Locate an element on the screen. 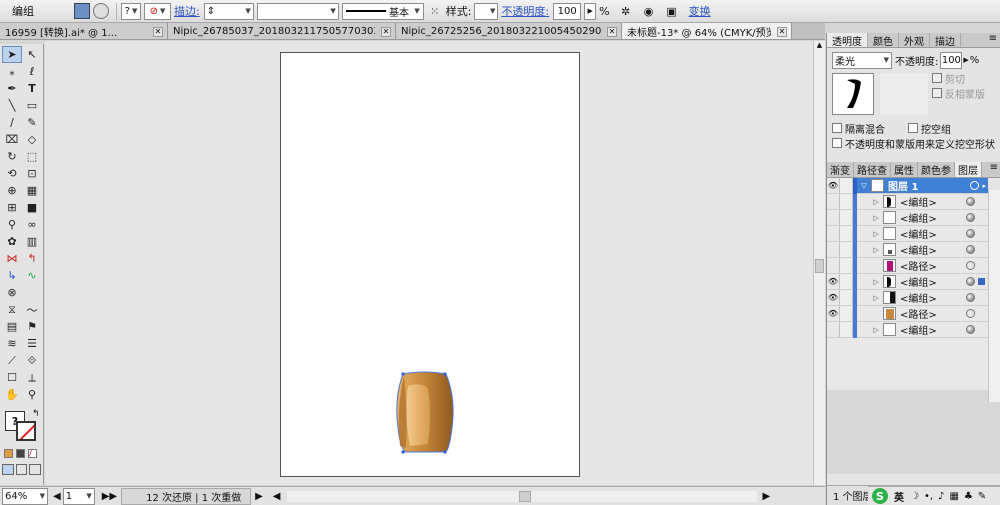 The height and width of the screenshot is (505, 1000). eraser-tool-icon: ◇ is located at coordinates (32, 139).